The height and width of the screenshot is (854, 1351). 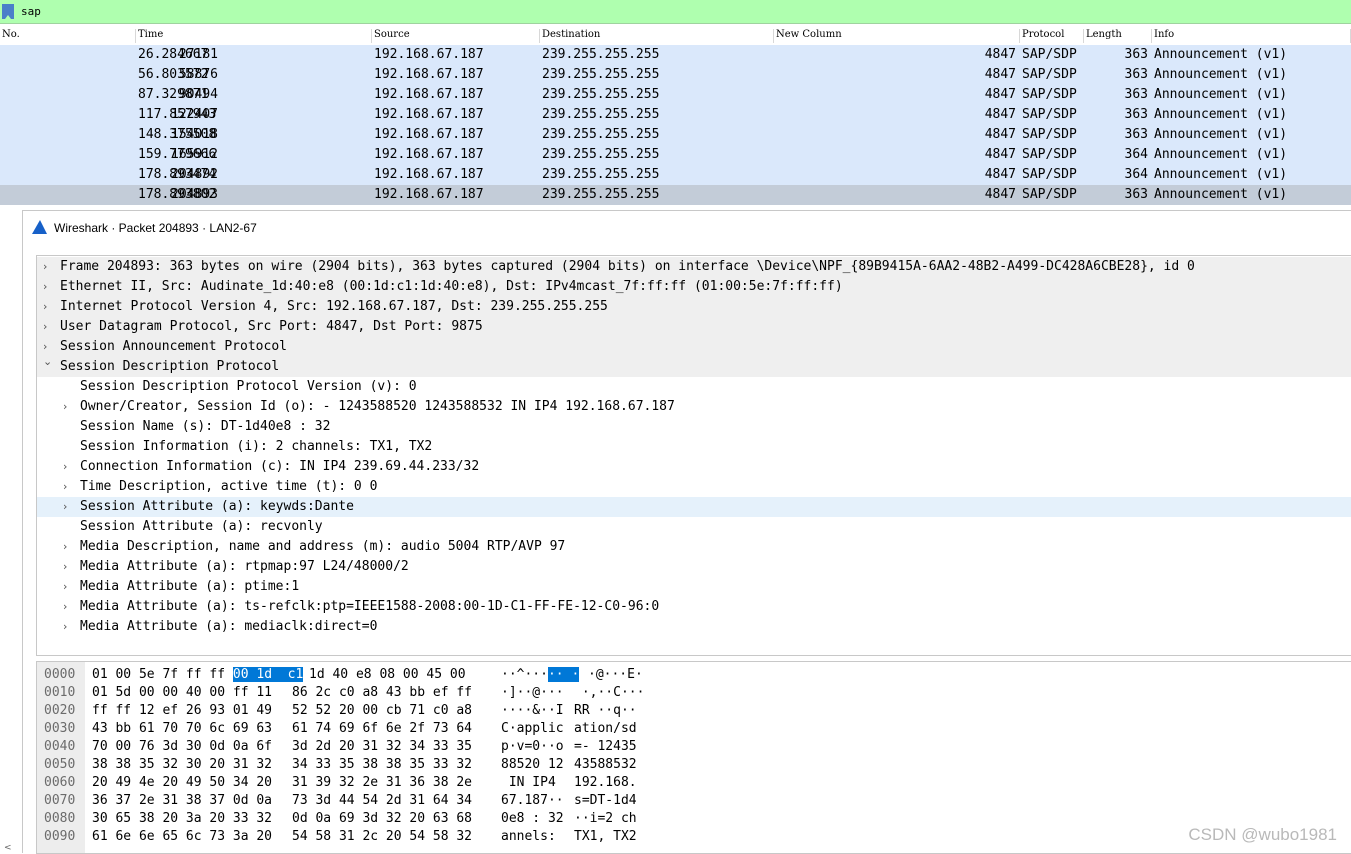 I want to click on ascii-right: ··i=2 ch, so click(x=605, y=818).